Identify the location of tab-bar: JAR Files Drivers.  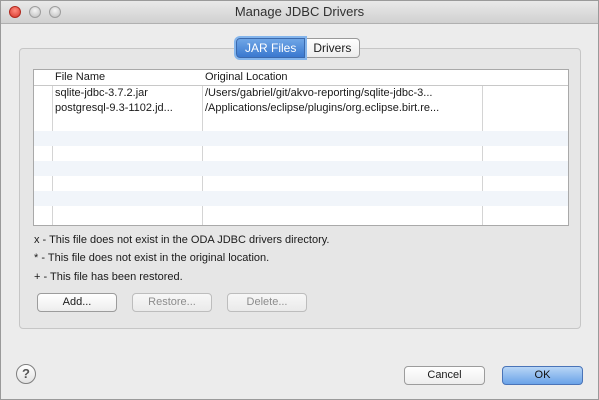
(298, 48).